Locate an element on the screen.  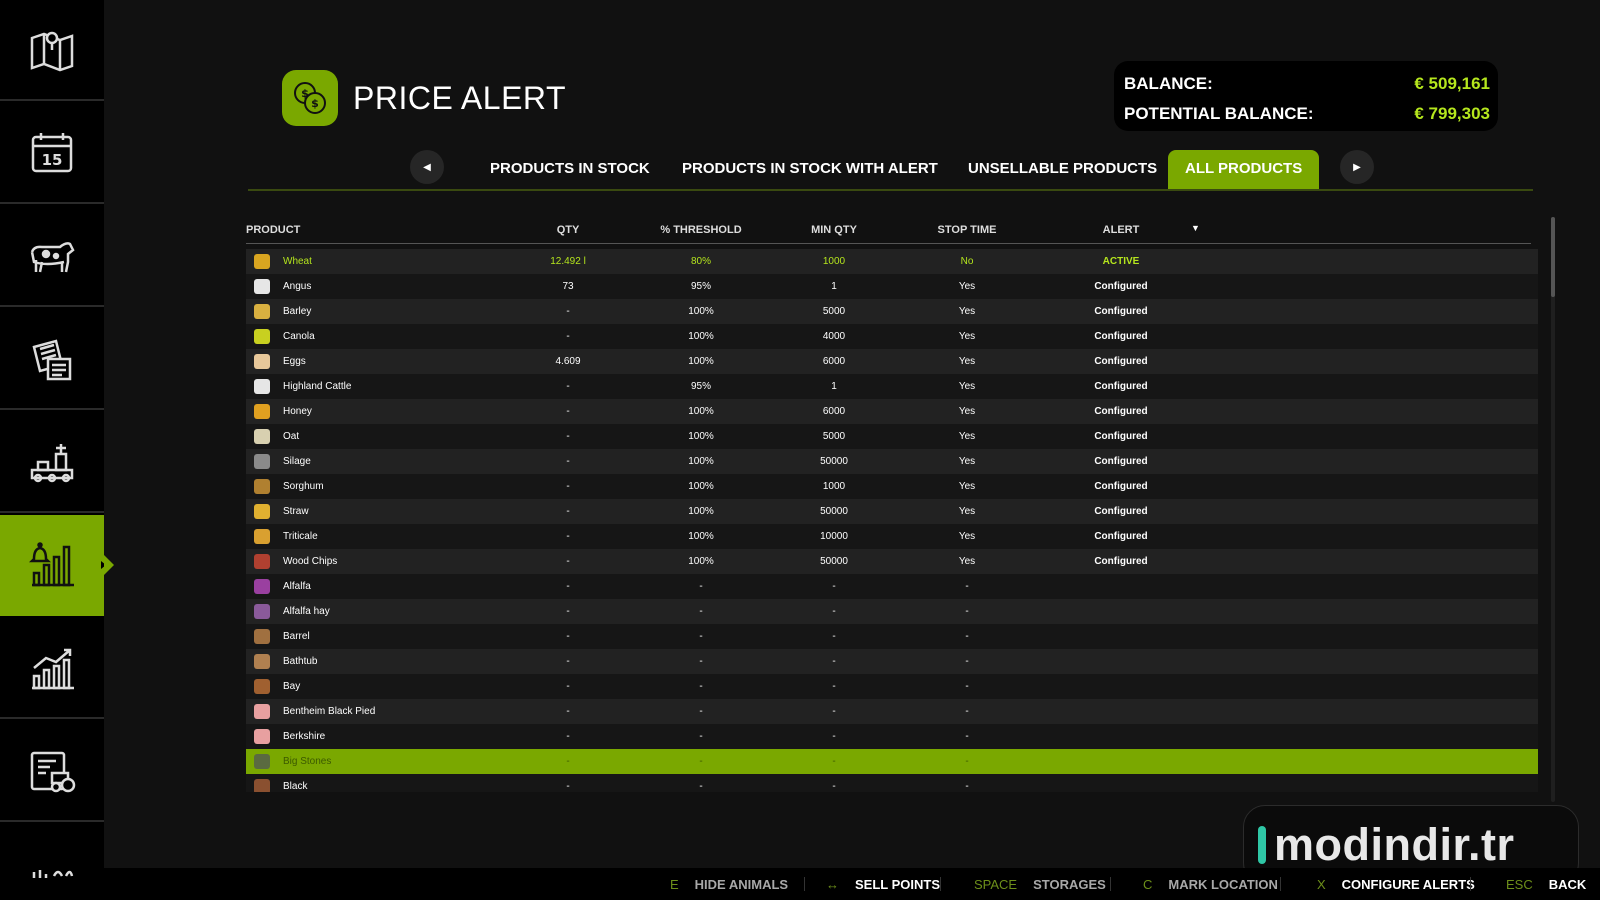
table-row: Canola - 100% 4000 Yes Configured is located at coordinates (892, 336).